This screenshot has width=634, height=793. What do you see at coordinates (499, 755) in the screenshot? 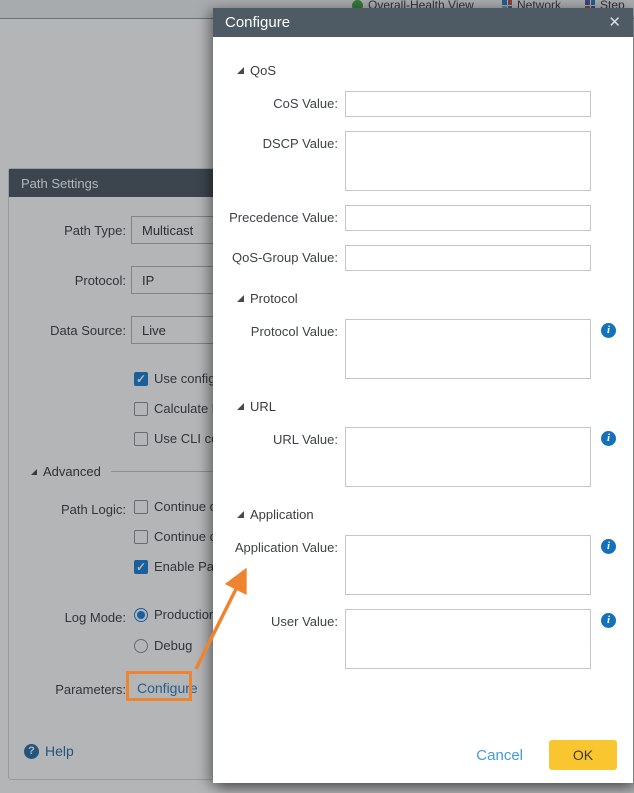
I see `cancel-button: Cancel` at bounding box center [499, 755].